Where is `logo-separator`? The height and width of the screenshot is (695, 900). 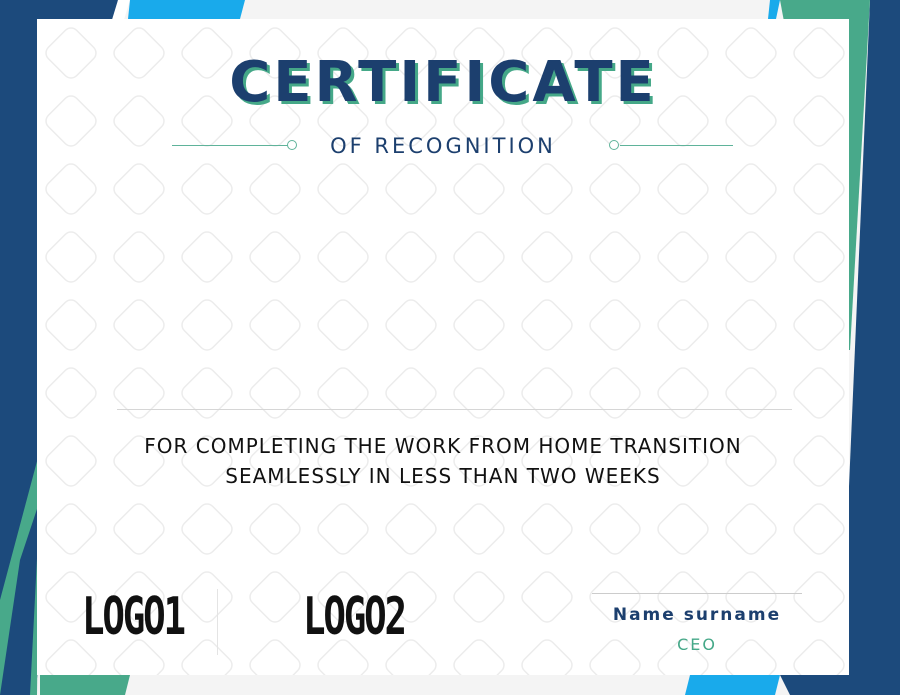 logo-separator is located at coordinates (217, 622).